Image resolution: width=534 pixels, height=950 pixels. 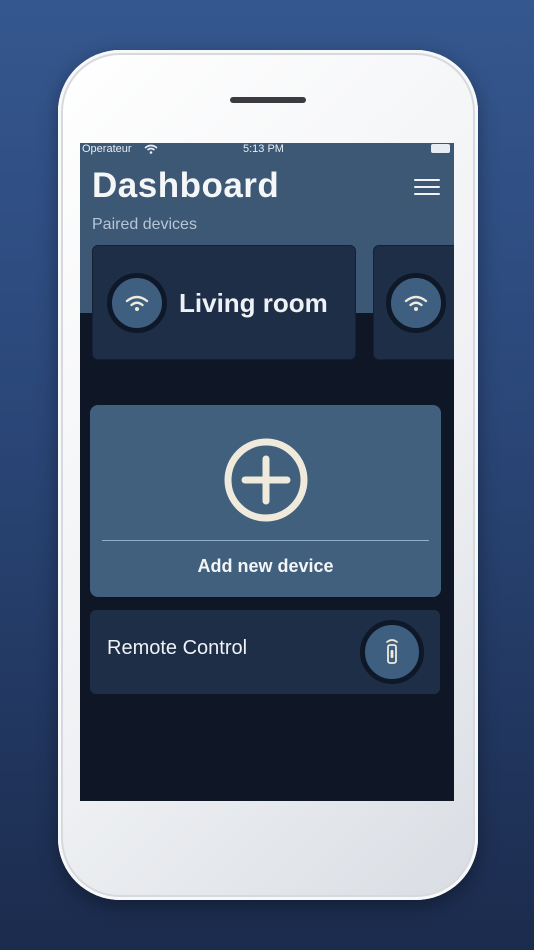 What do you see at coordinates (265, 566) in the screenshot?
I see `add-device-label: Add new device` at bounding box center [265, 566].